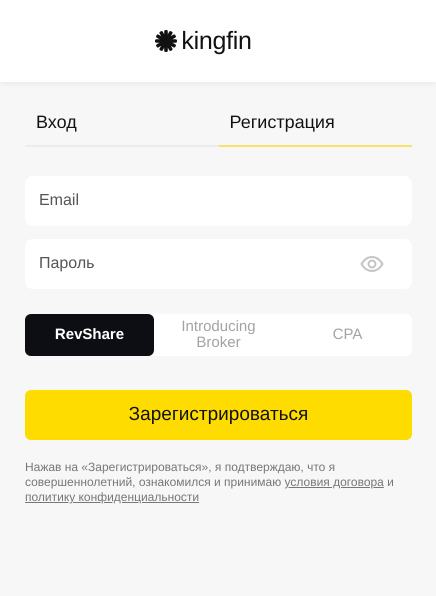  What do you see at coordinates (89, 335) in the screenshot?
I see `plan-option: RevShare` at bounding box center [89, 335].